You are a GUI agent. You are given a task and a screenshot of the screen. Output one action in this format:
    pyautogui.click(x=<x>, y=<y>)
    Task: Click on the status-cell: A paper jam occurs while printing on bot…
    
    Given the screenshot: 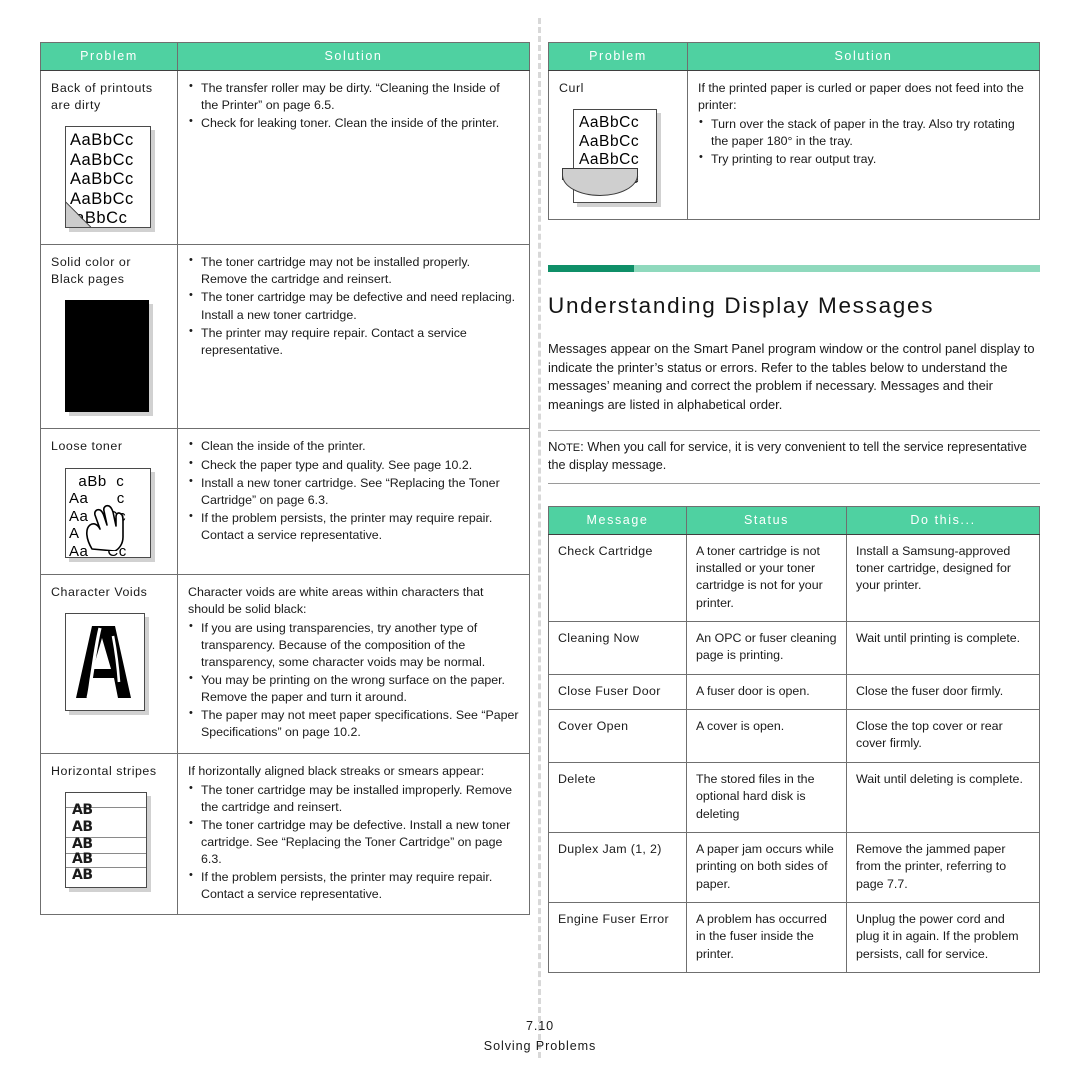 What is the action you would take?
    pyautogui.click(x=766, y=867)
    